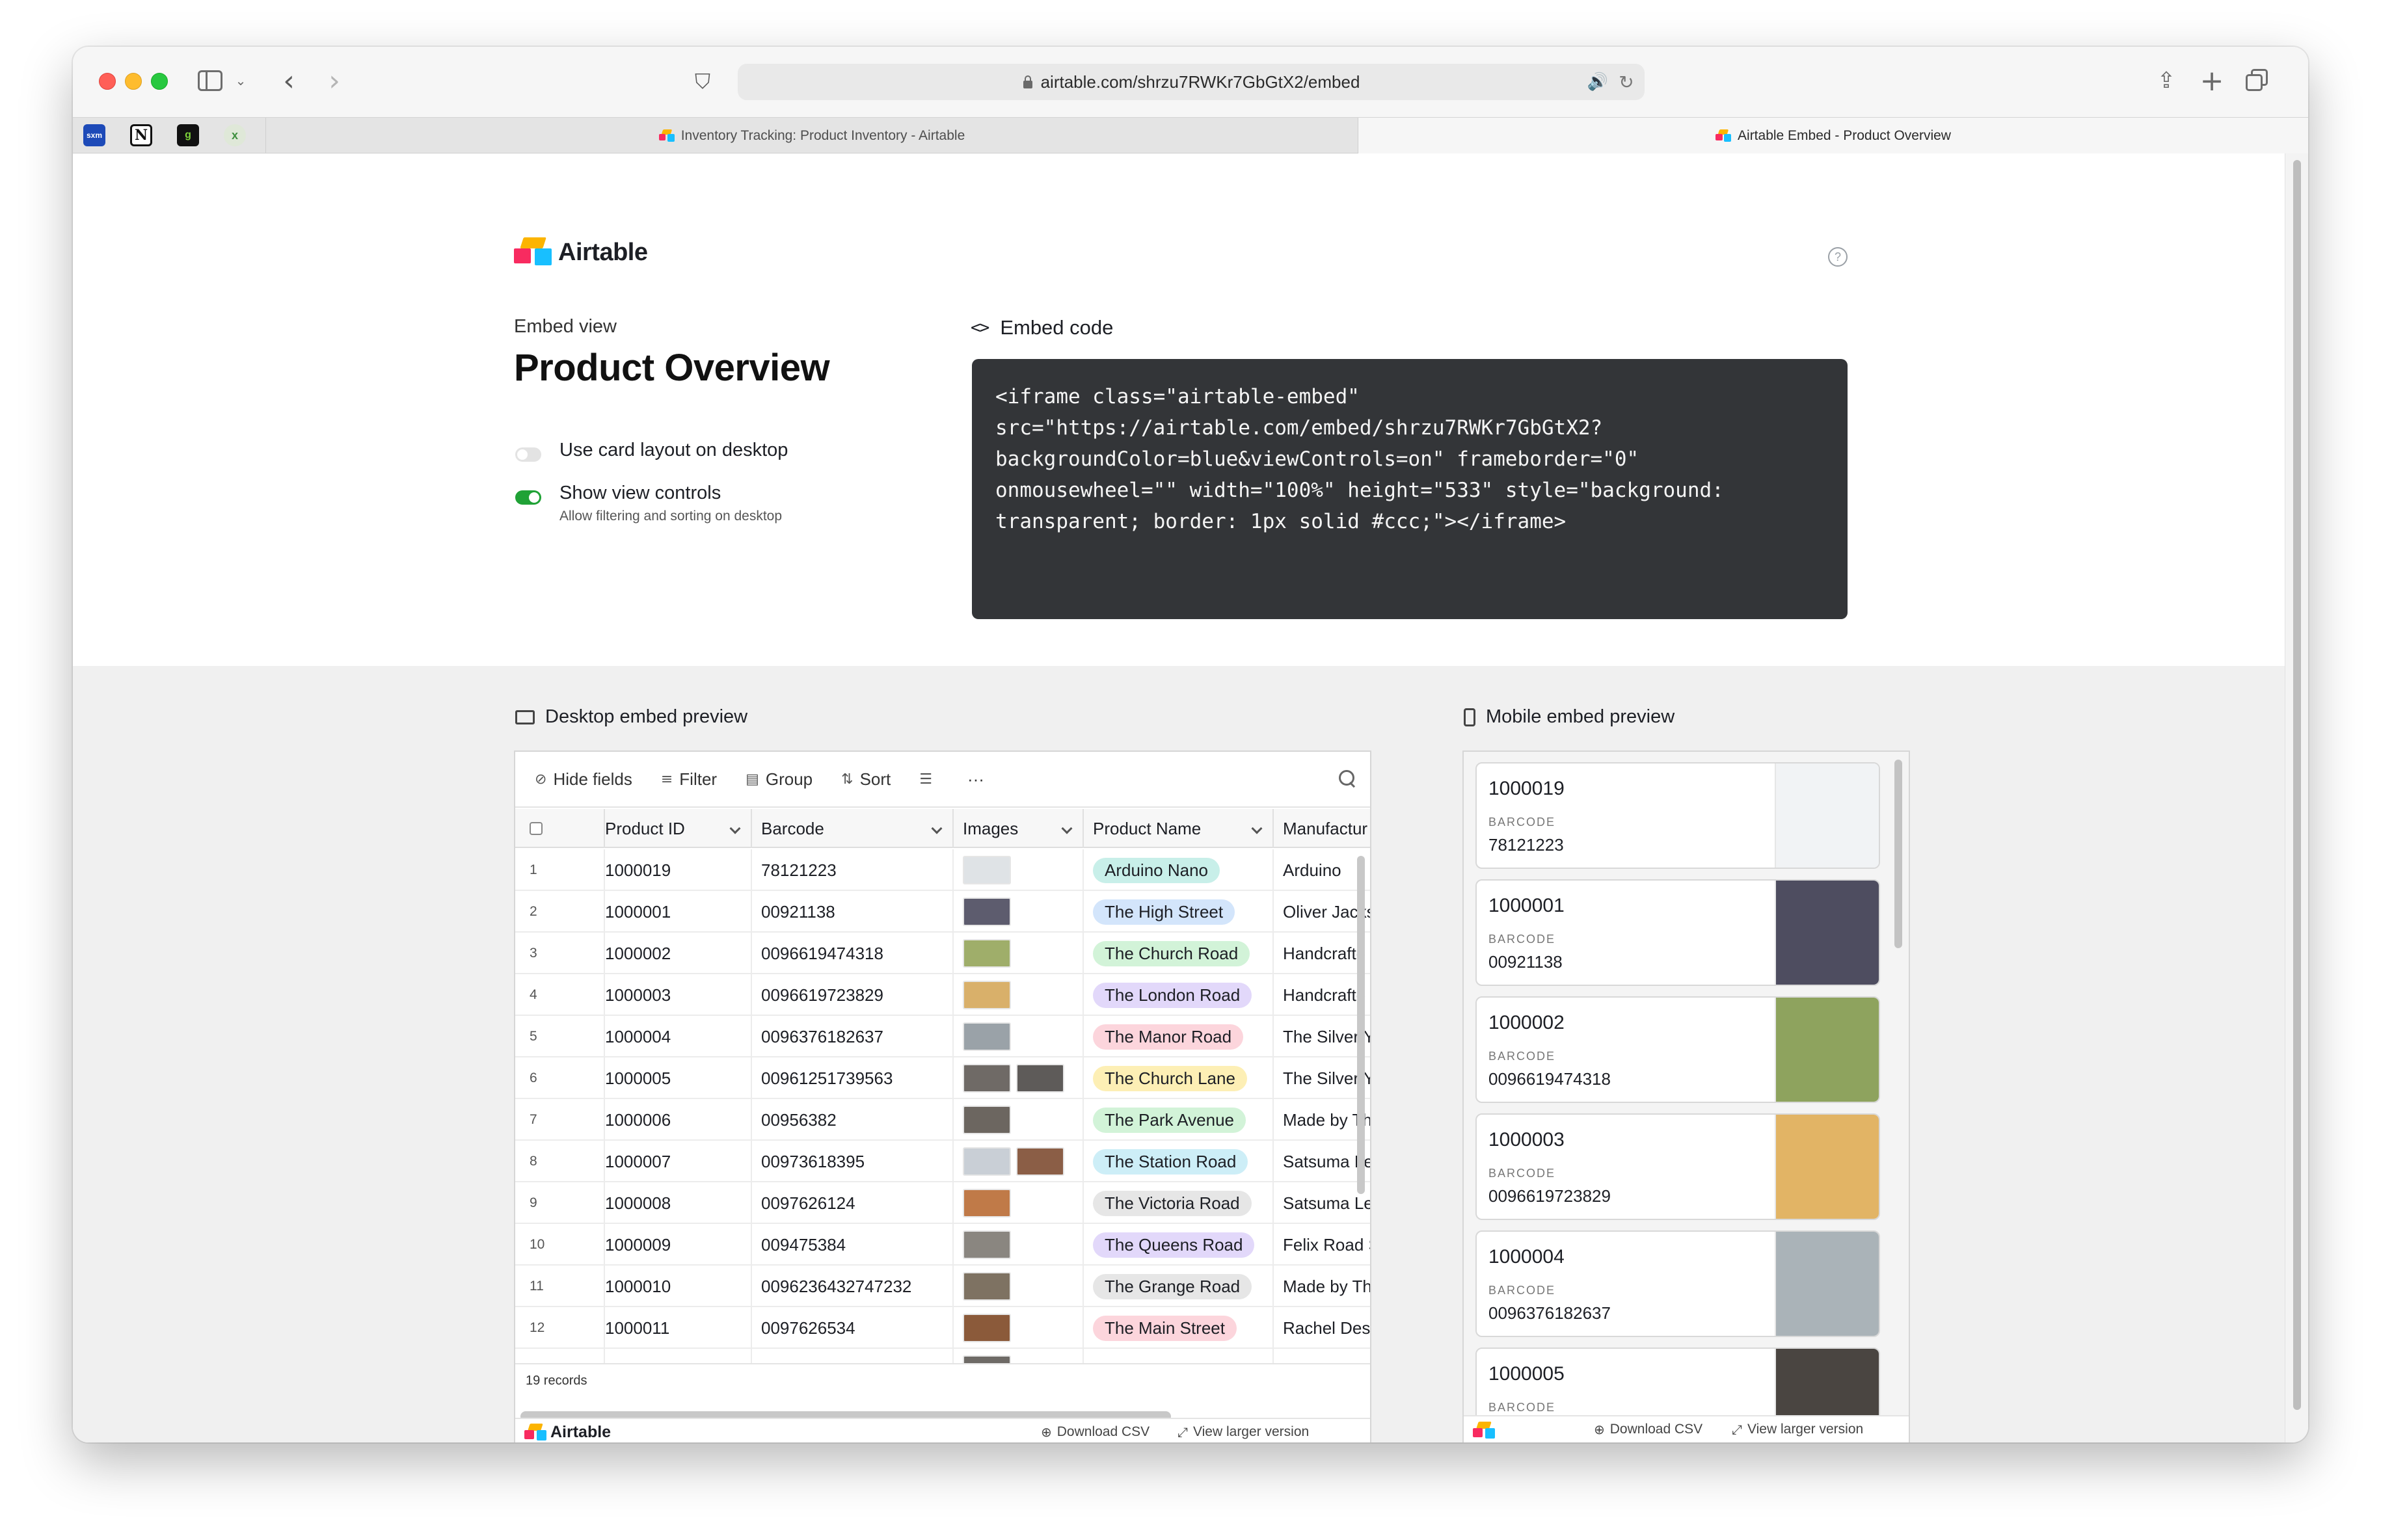 The width and height of the screenshot is (2381, 1540). What do you see at coordinates (1484, 1431) in the screenshot?
I see `airtable-logo-icon` at bounding box center [1484, 1431].